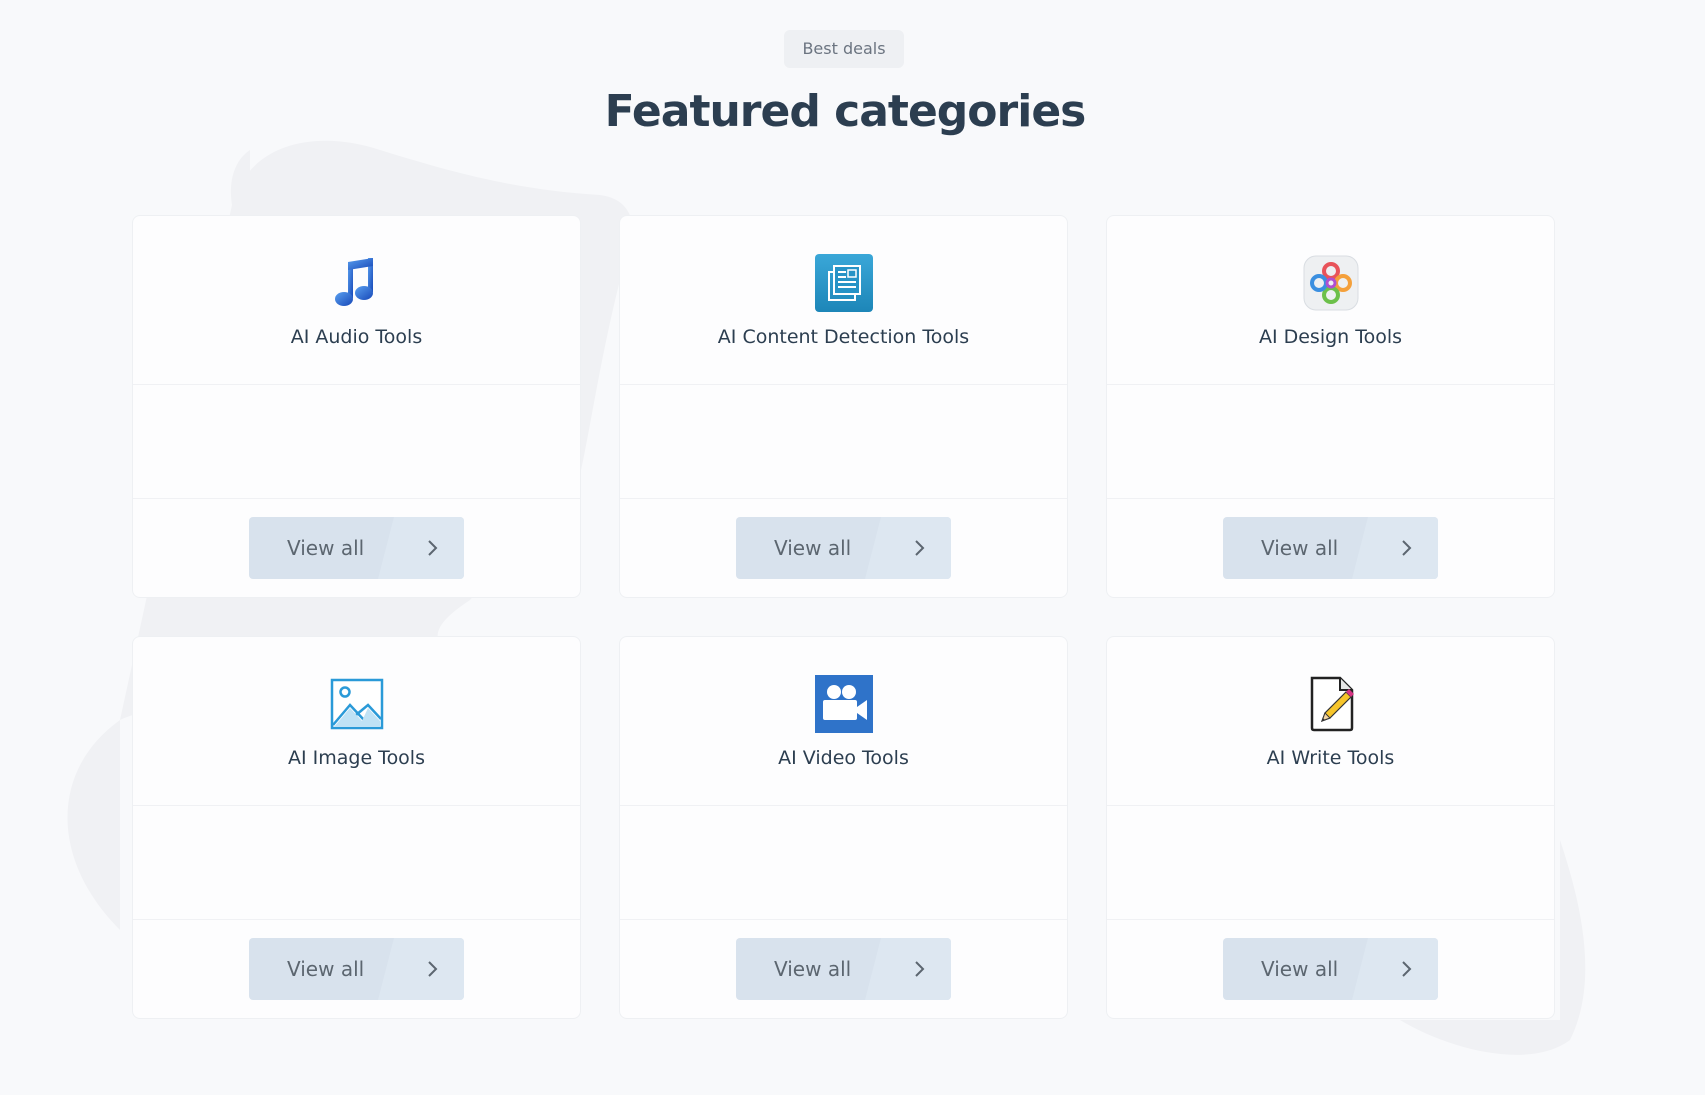  I want to click on category-card-content-detection: AI Content Detection Tools View all, so click(843, 406).